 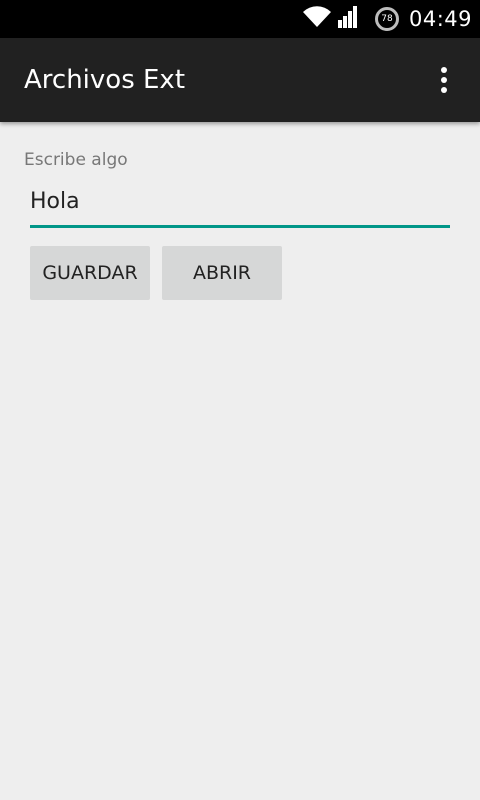 What do you see at coordinates (222, 273) in the screenshot?
I see `open-button: ABRIR` at bounding box center [222, 273].